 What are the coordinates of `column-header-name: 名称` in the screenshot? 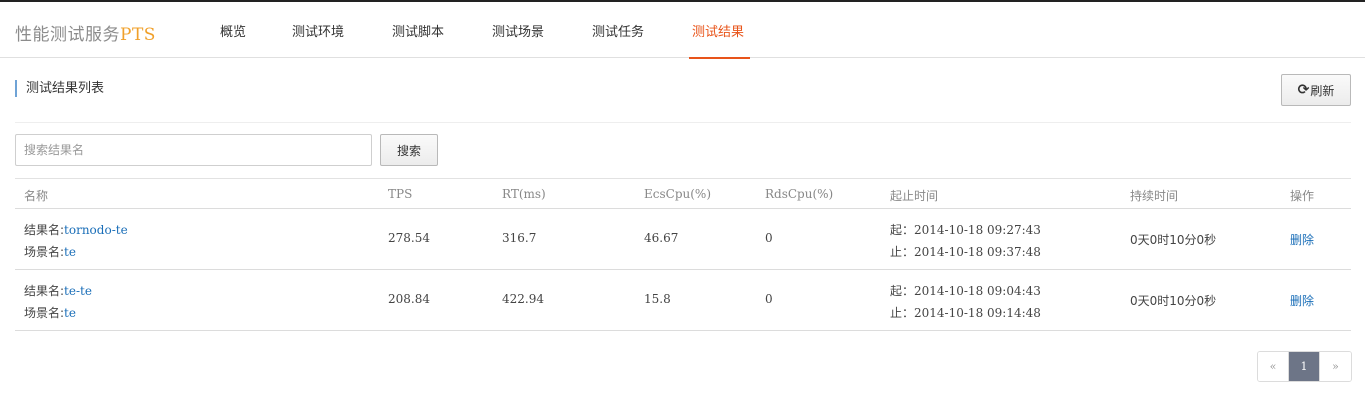 It's located at (36, 196).